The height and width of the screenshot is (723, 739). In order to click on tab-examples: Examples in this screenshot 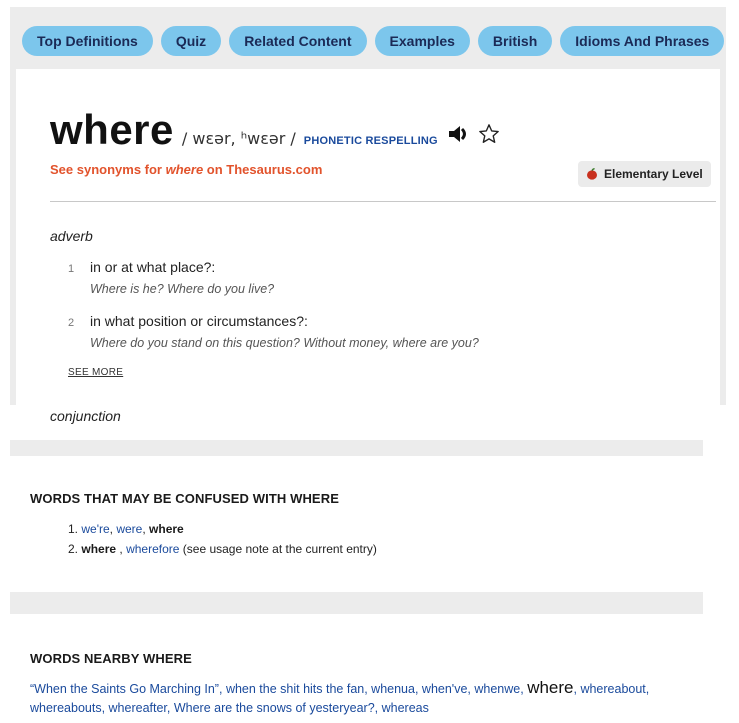, I will do `click(422, 41)`.